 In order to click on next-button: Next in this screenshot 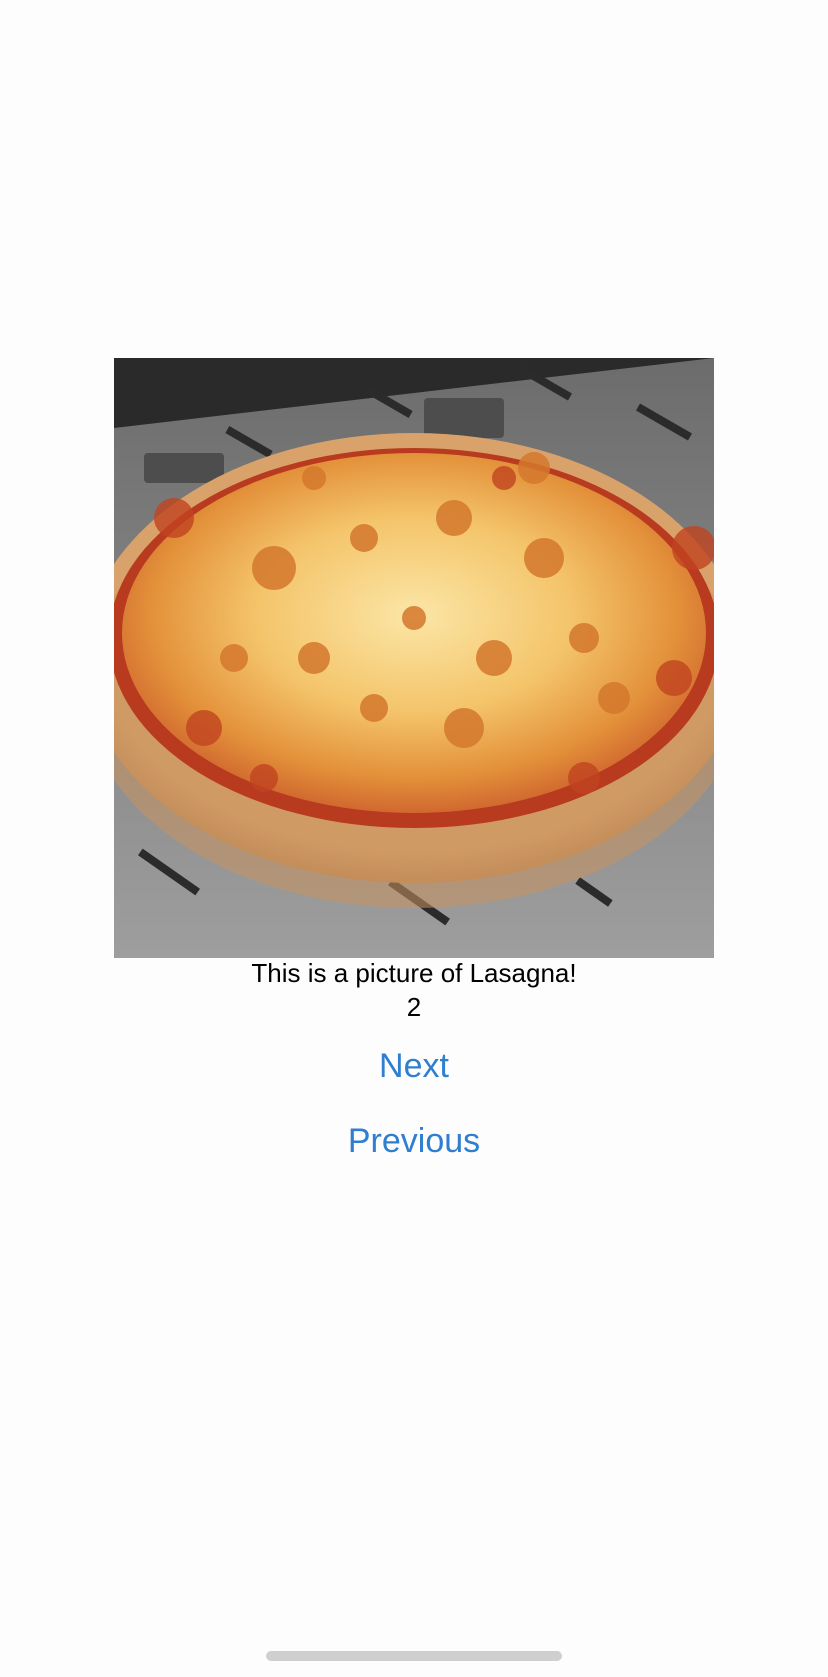, I will do `click(414, 1066)`.